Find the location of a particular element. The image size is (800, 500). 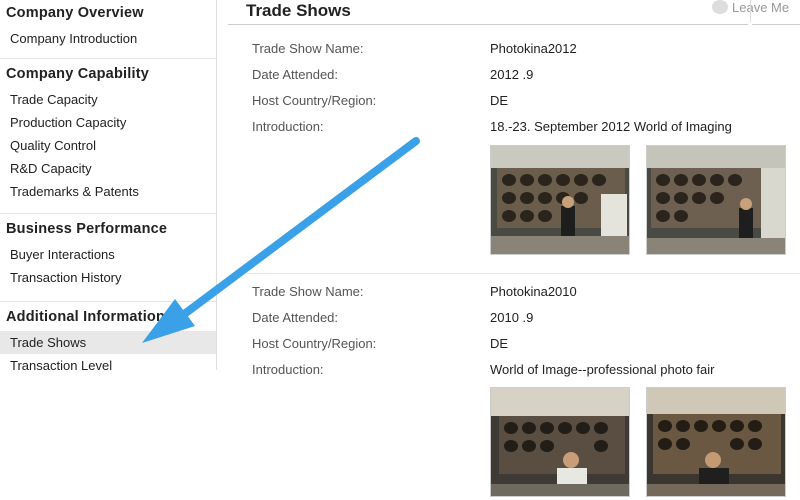

sidebar-item-quality-control: Quality Control is located at coordinates (108, 145).